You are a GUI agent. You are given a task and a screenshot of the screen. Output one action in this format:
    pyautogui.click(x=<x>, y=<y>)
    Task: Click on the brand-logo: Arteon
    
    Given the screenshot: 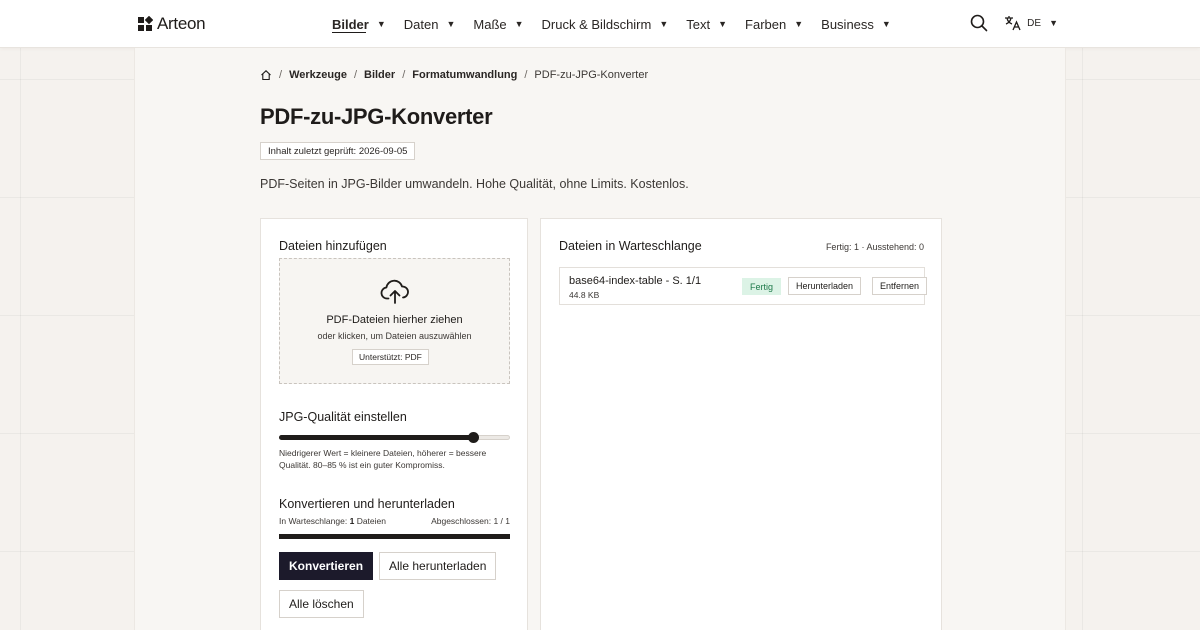 What is the action you would take?
    pyautogui.click(x=171, y=24)
    